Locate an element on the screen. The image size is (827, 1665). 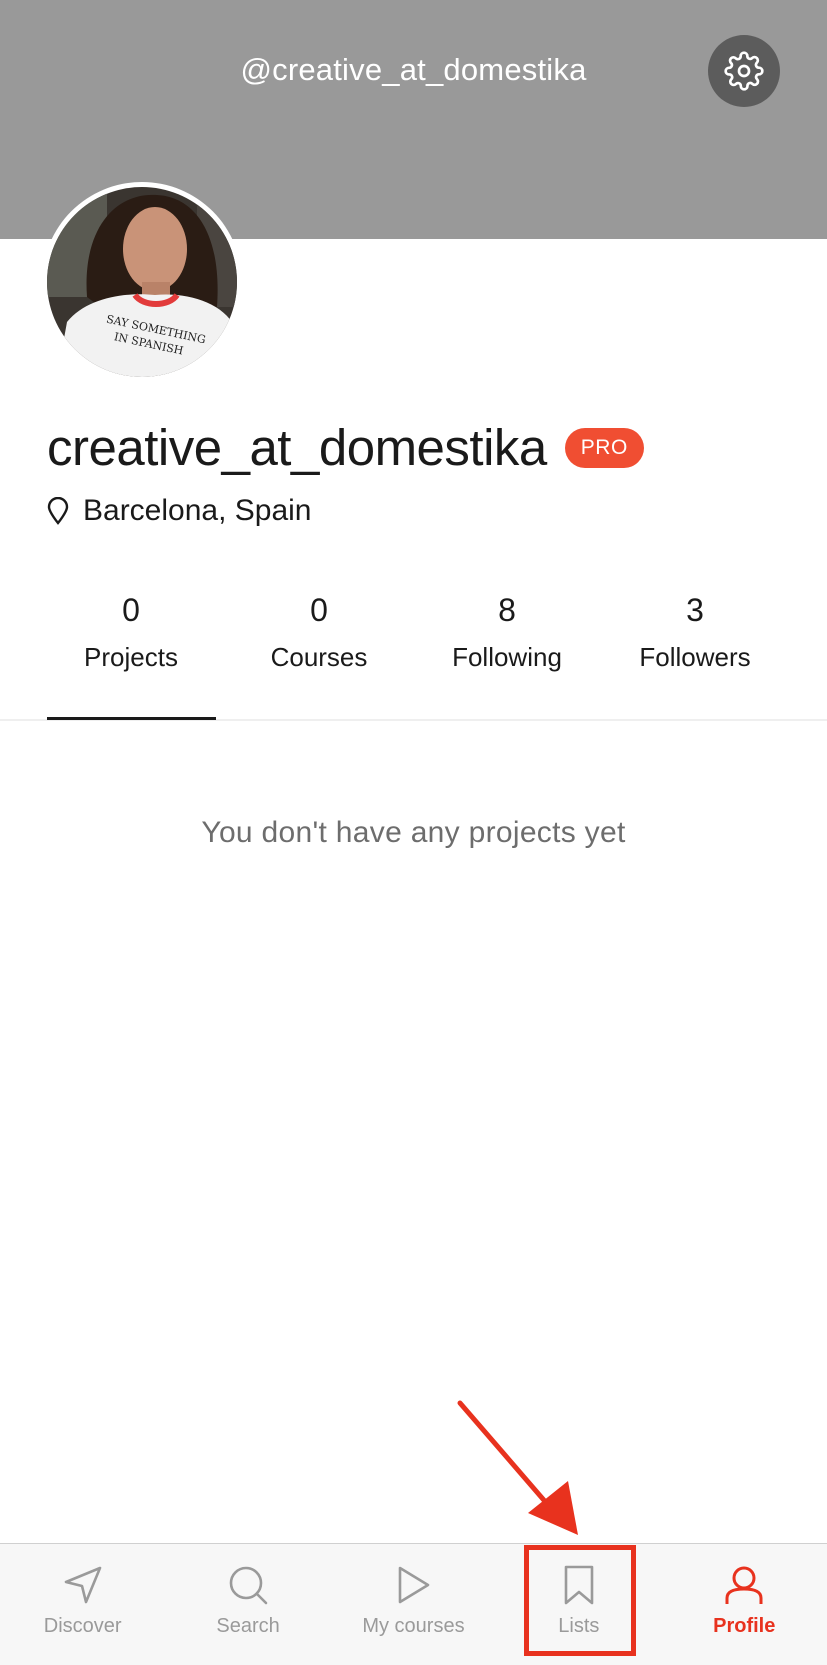
nav-profile: Profile is located at coordinates (744, 1604).